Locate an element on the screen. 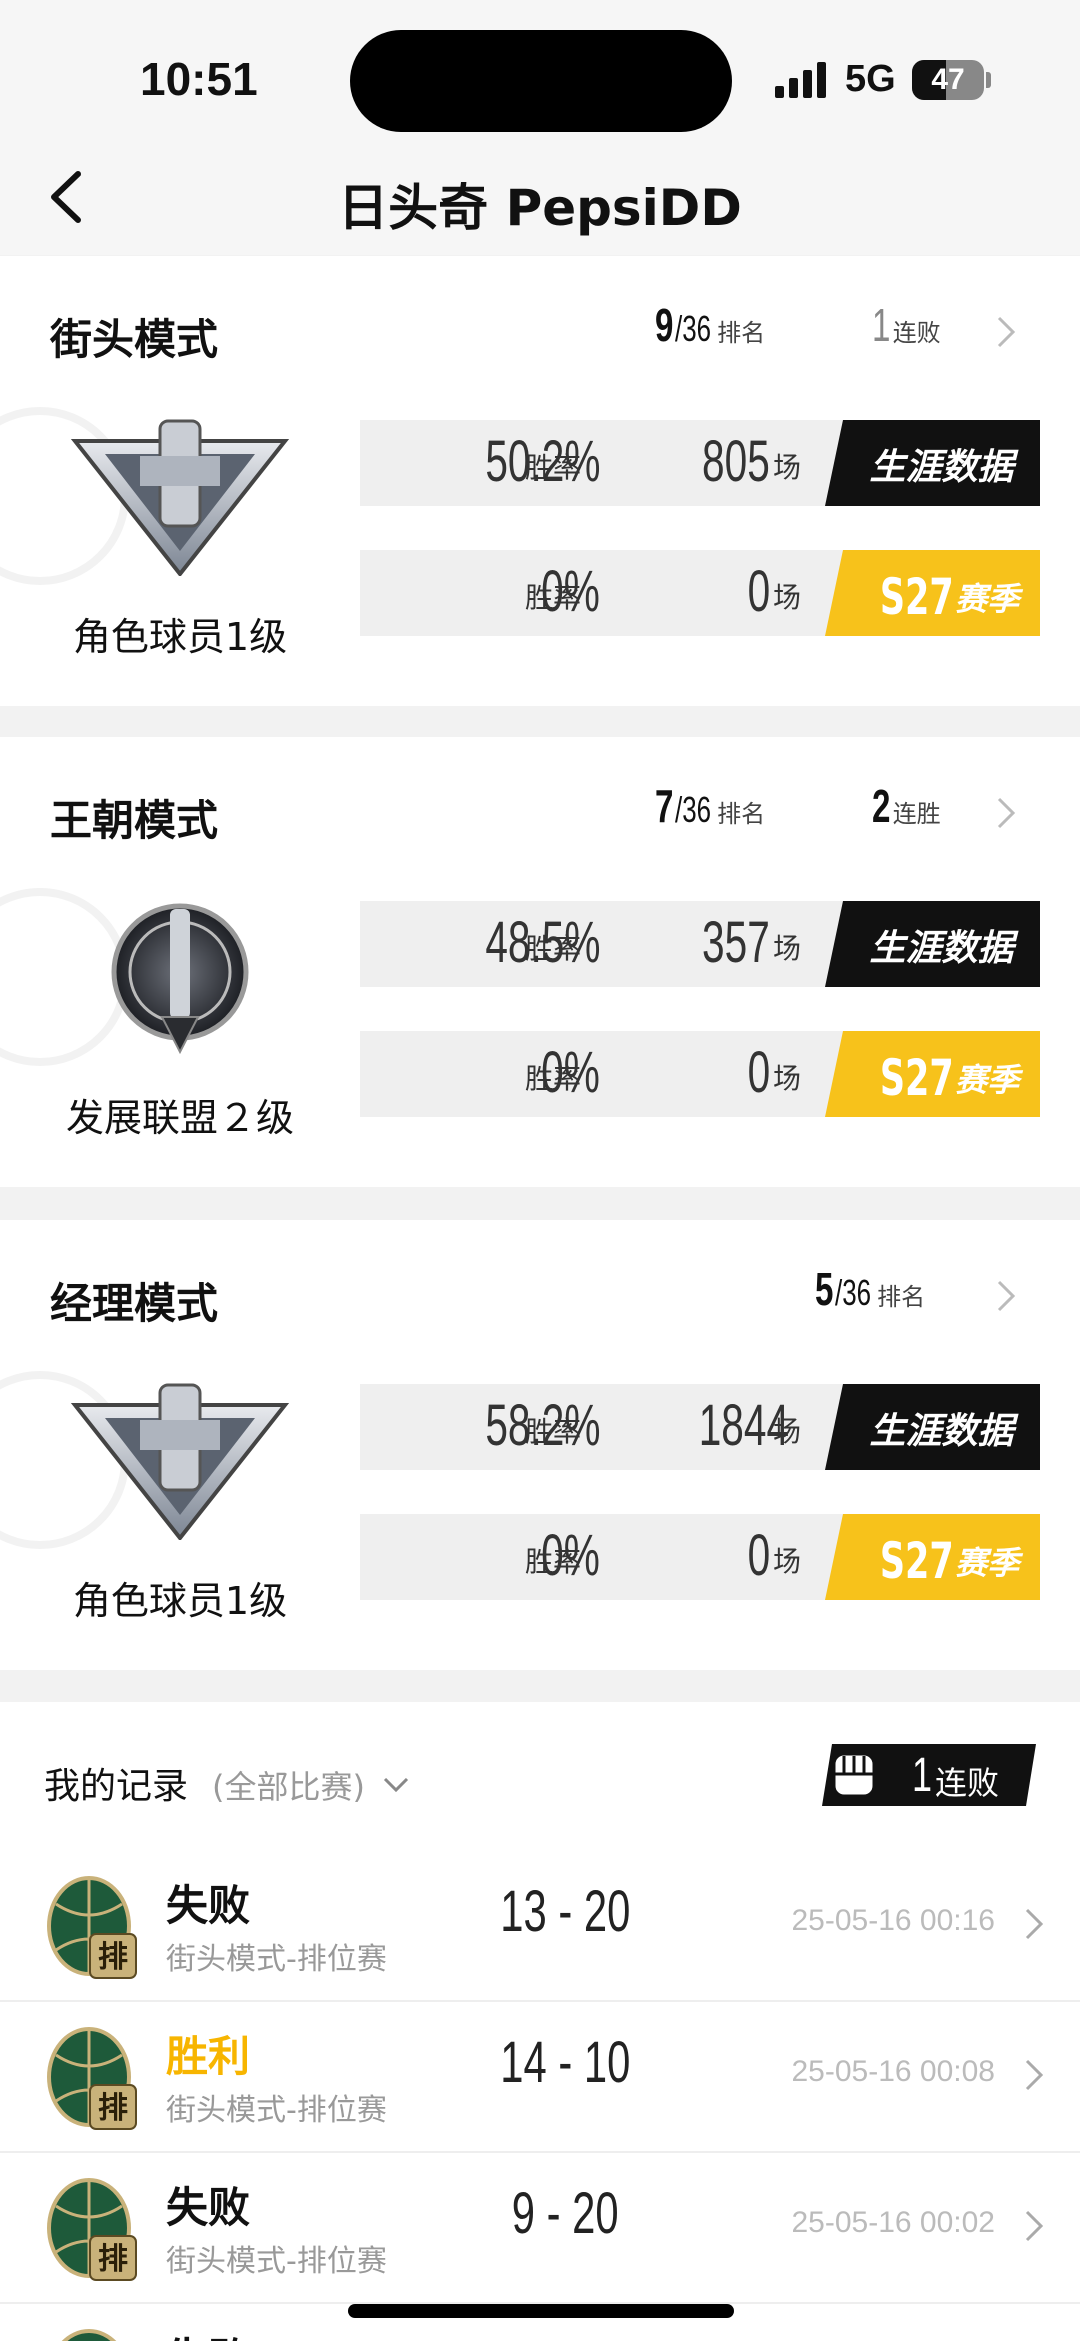  rank-info: 9/36 排名 is located at coordinates (710, 325).